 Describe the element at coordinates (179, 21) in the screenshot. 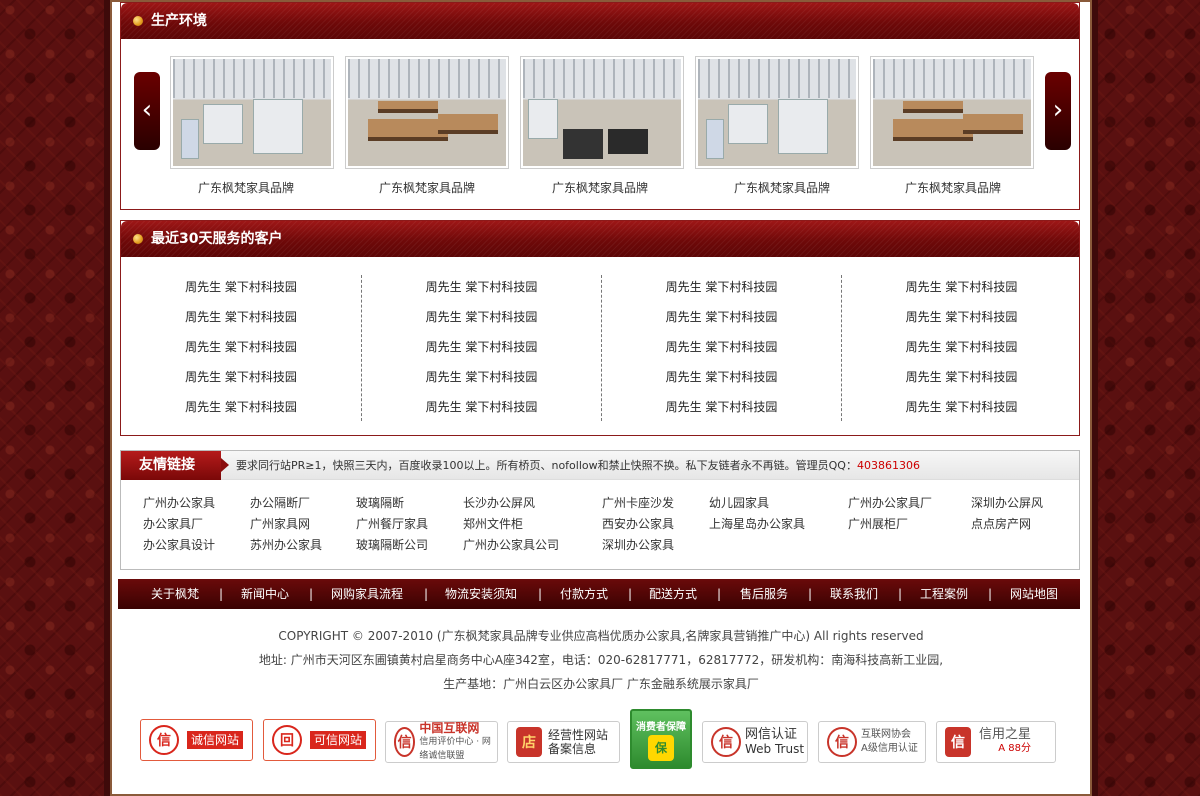

I see `production-title: 生产环境` at that location.